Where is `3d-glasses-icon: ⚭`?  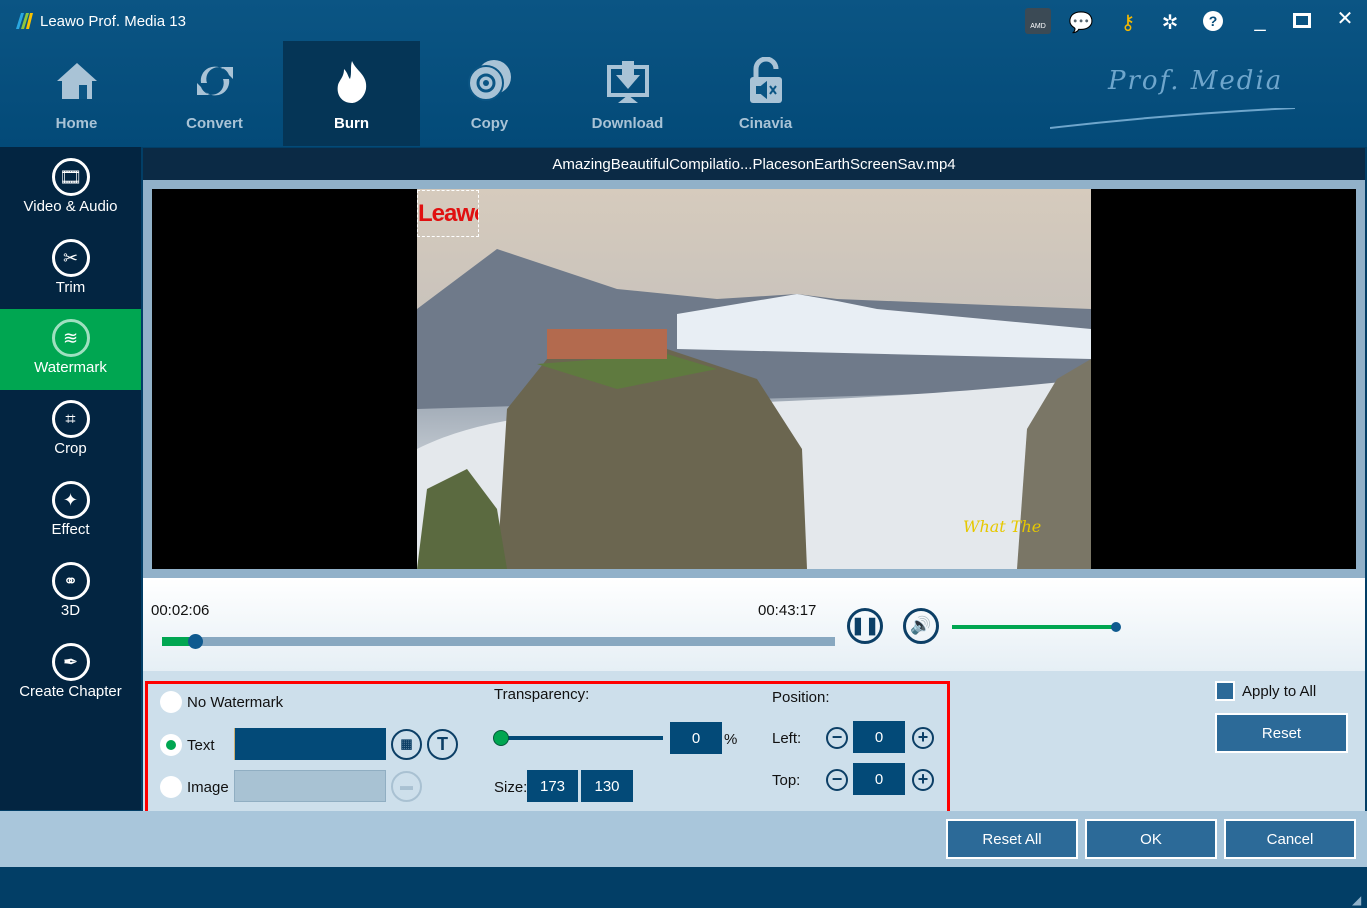
3d-glasses-icon: ⚭ is located at coordinates (70, 581).